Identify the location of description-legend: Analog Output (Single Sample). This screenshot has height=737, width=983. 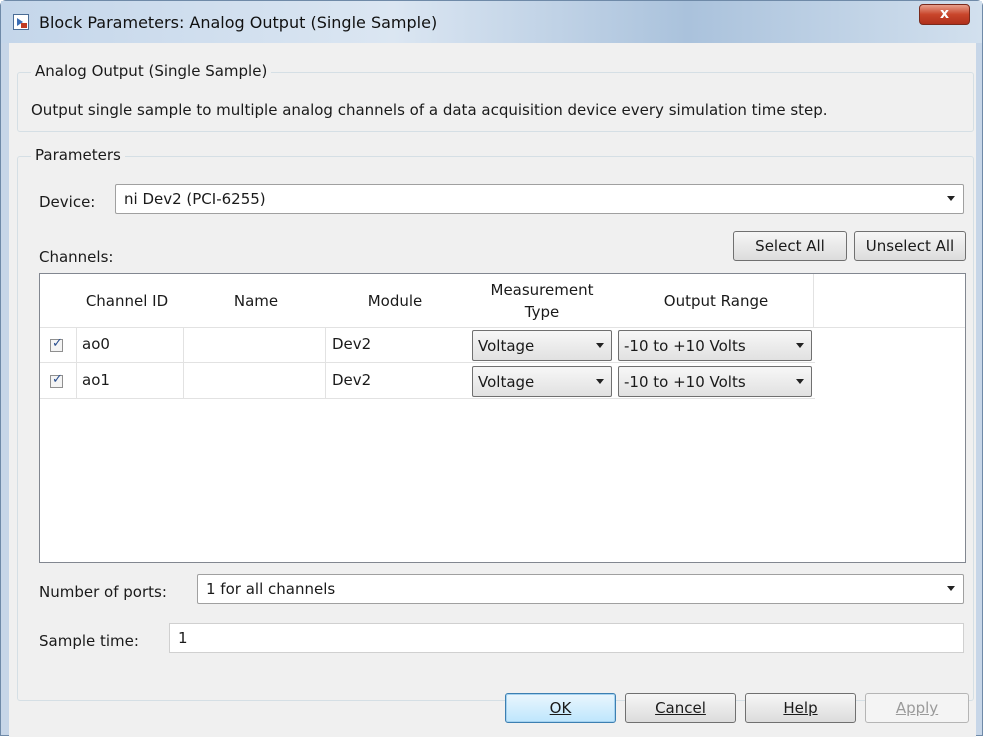
(151, 71).